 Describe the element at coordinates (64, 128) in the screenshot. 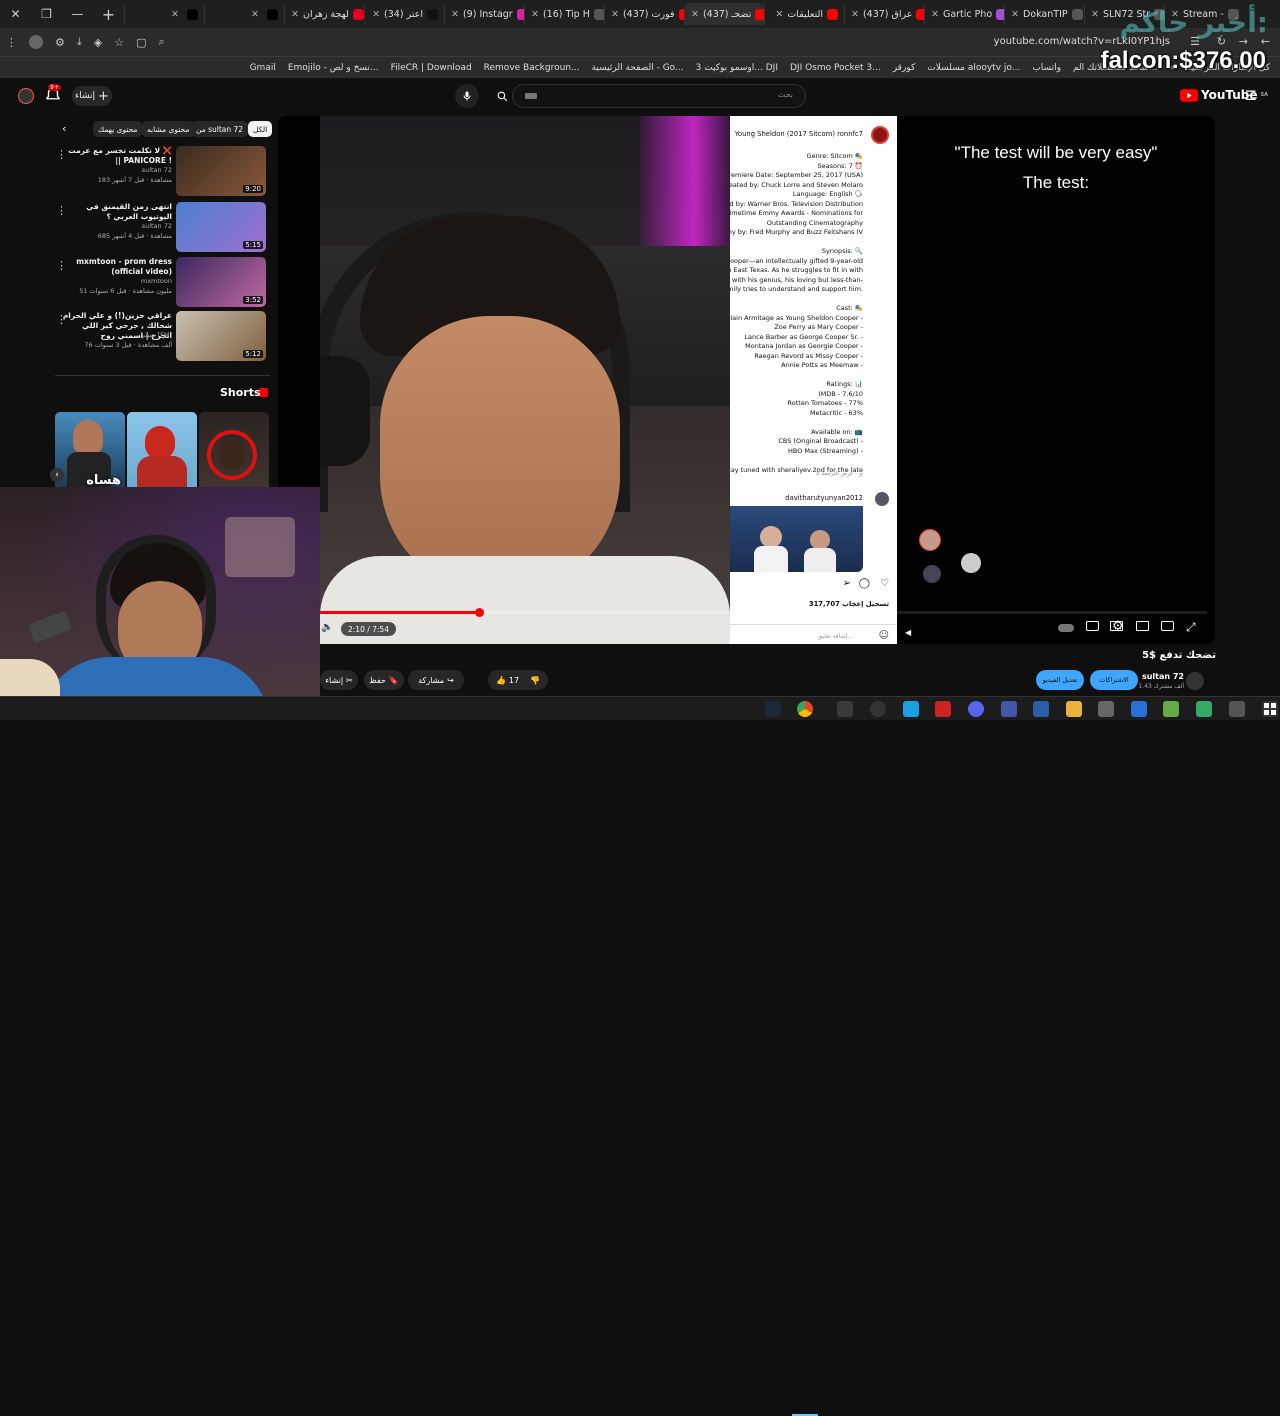

I see `chips-scroll-left-icon: ‹` at that location.